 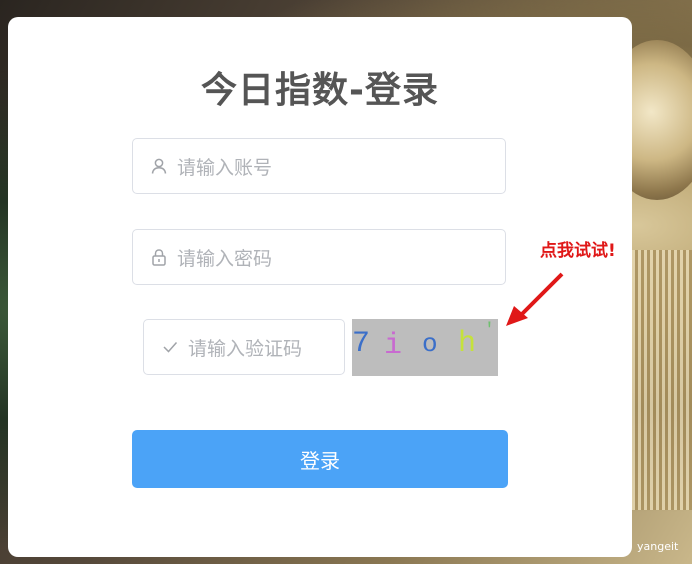 What do you see at coordinates (225, 167) in the screenshot?
I see `username-placeholder: 请输入账号` at bounding box center [225, 167].